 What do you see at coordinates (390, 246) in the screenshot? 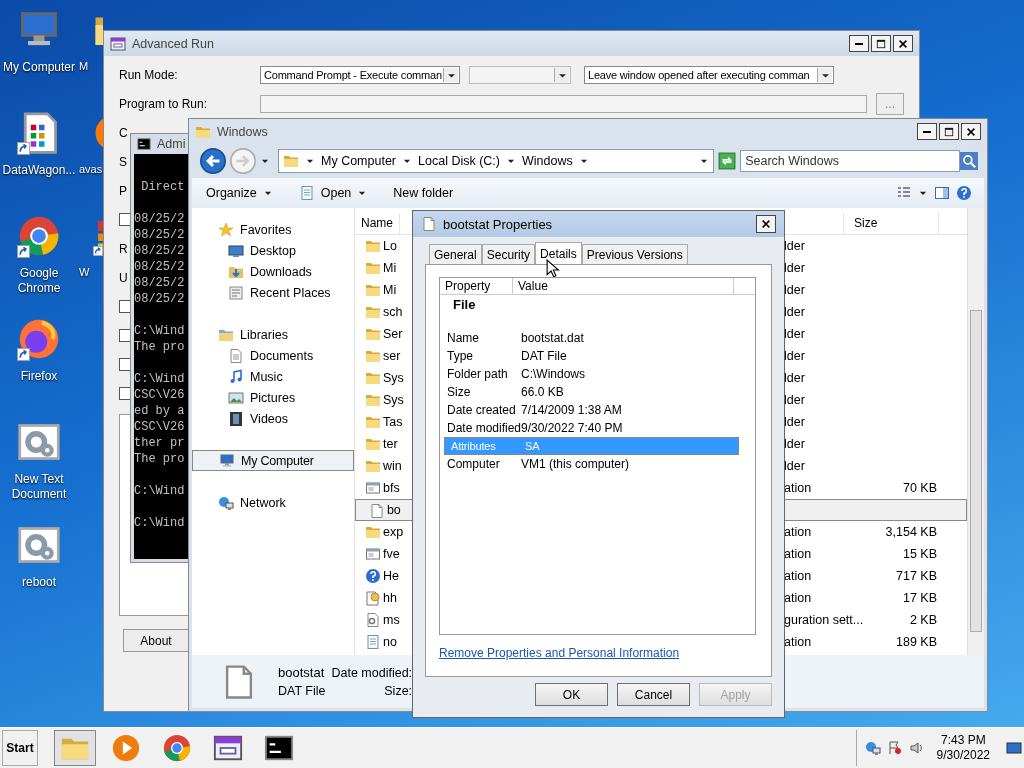
I see `file-name: Lo` at bounding box center [390, 246].